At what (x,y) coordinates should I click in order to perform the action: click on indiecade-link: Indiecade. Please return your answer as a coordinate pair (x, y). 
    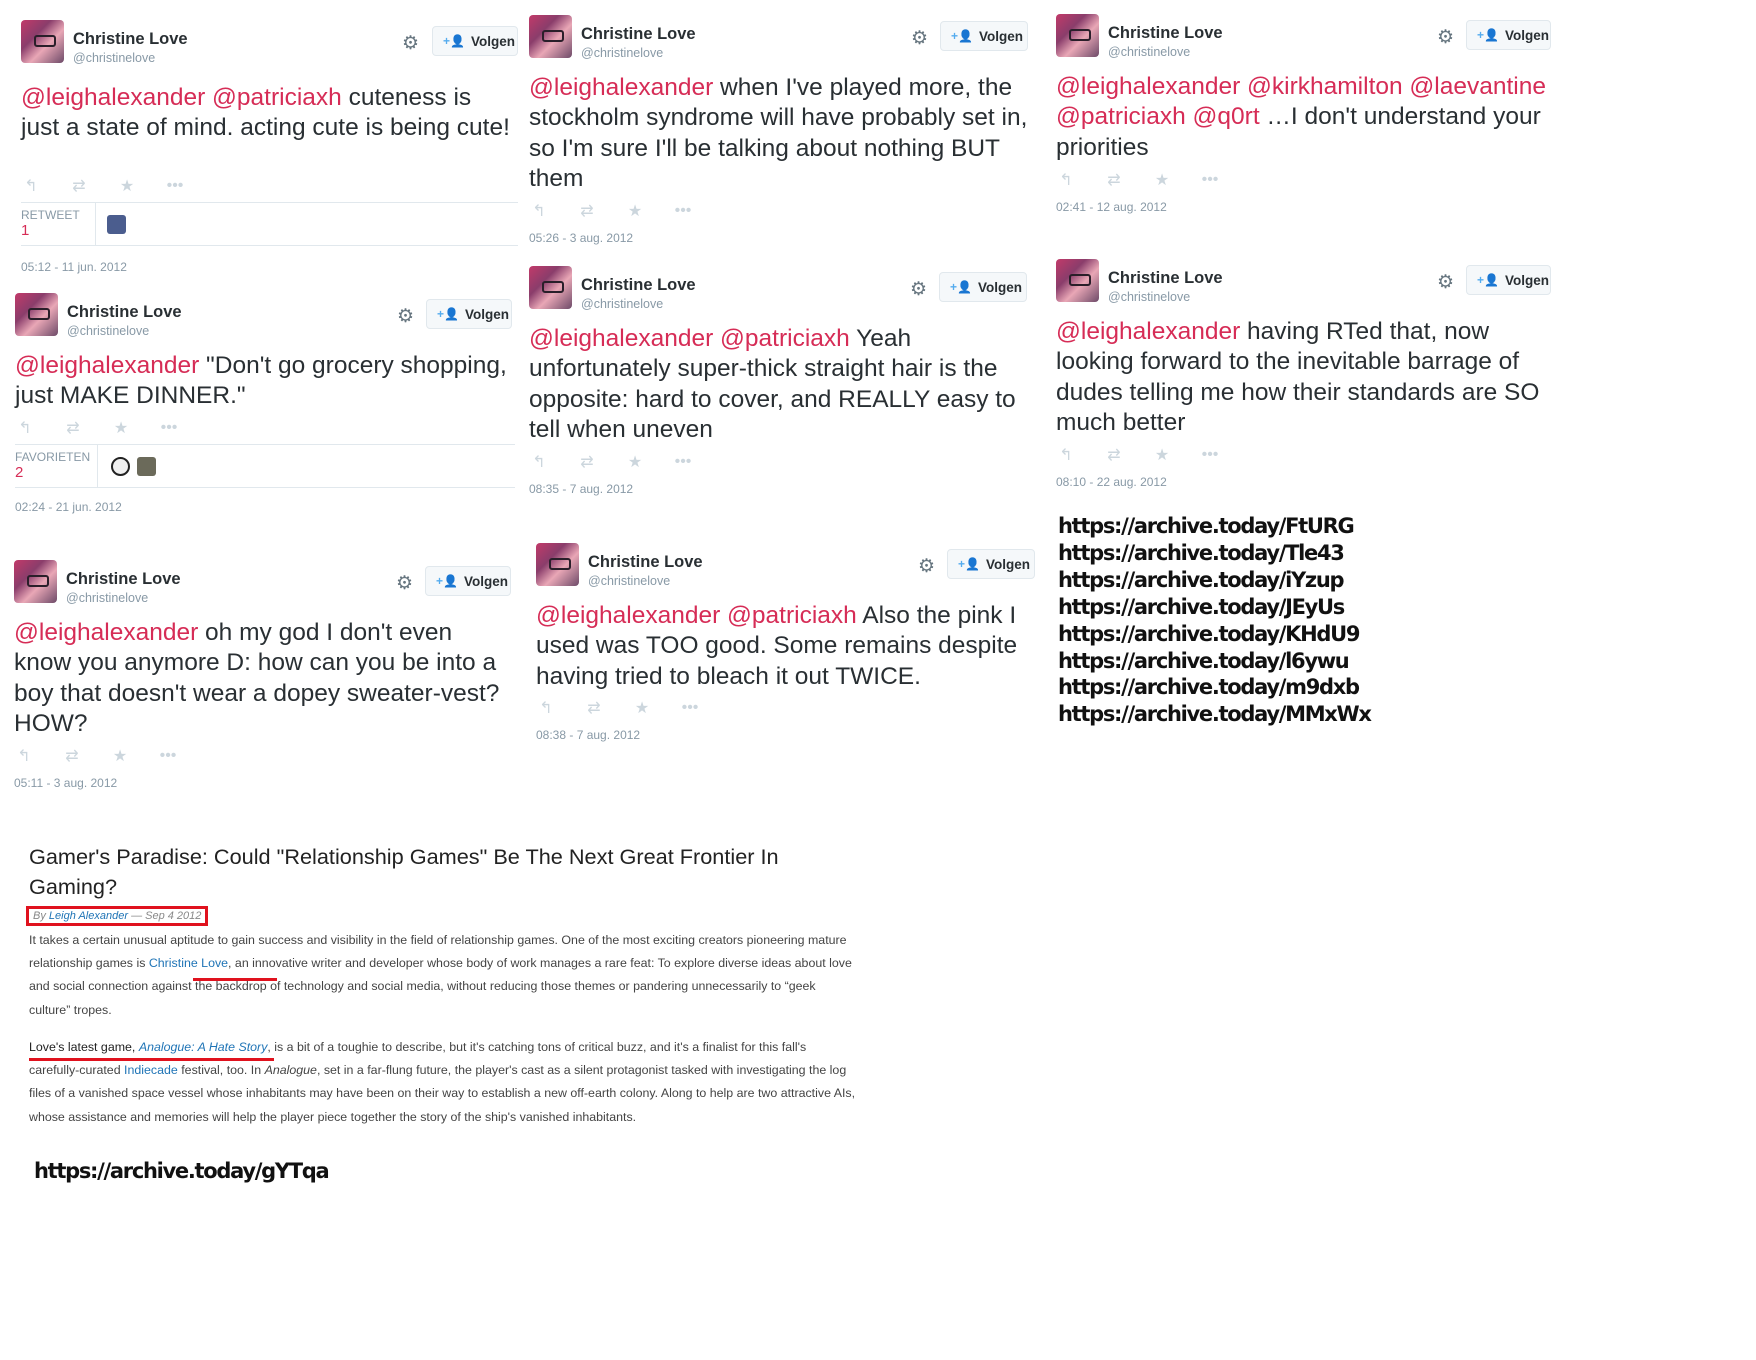
    Looking at the image, I should click on (151, 1070).